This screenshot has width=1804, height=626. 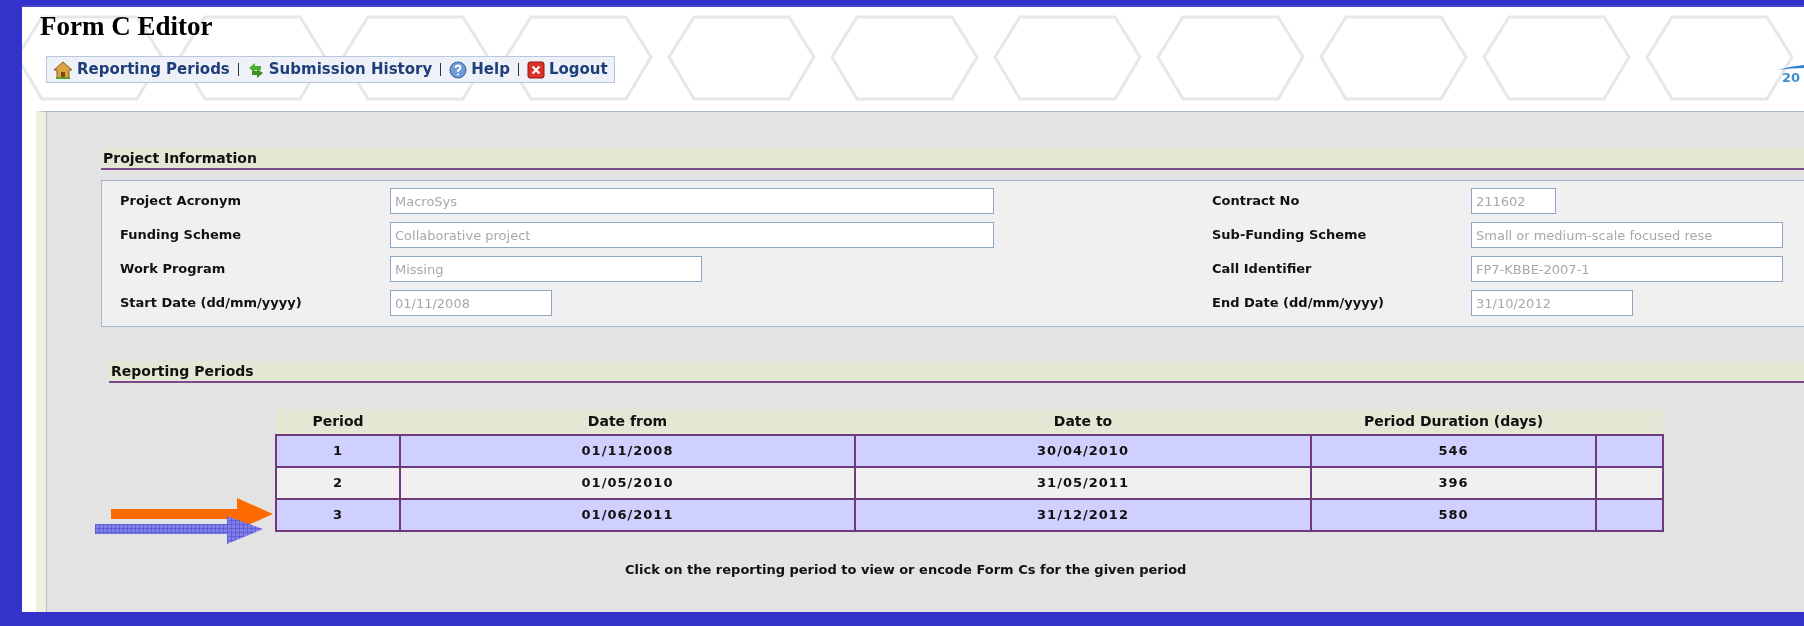 I want to click on table-cell, so click(x=1629, y=515).